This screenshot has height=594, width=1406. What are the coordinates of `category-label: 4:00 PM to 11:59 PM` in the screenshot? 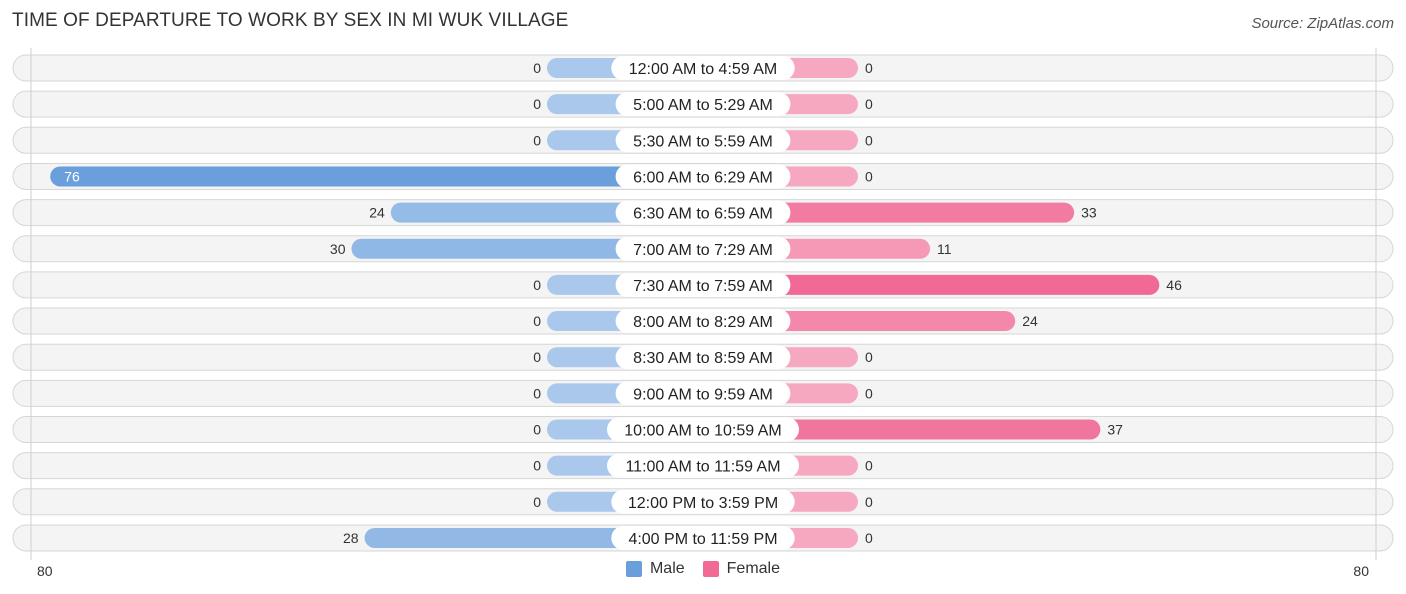 It's located at (702, 539).